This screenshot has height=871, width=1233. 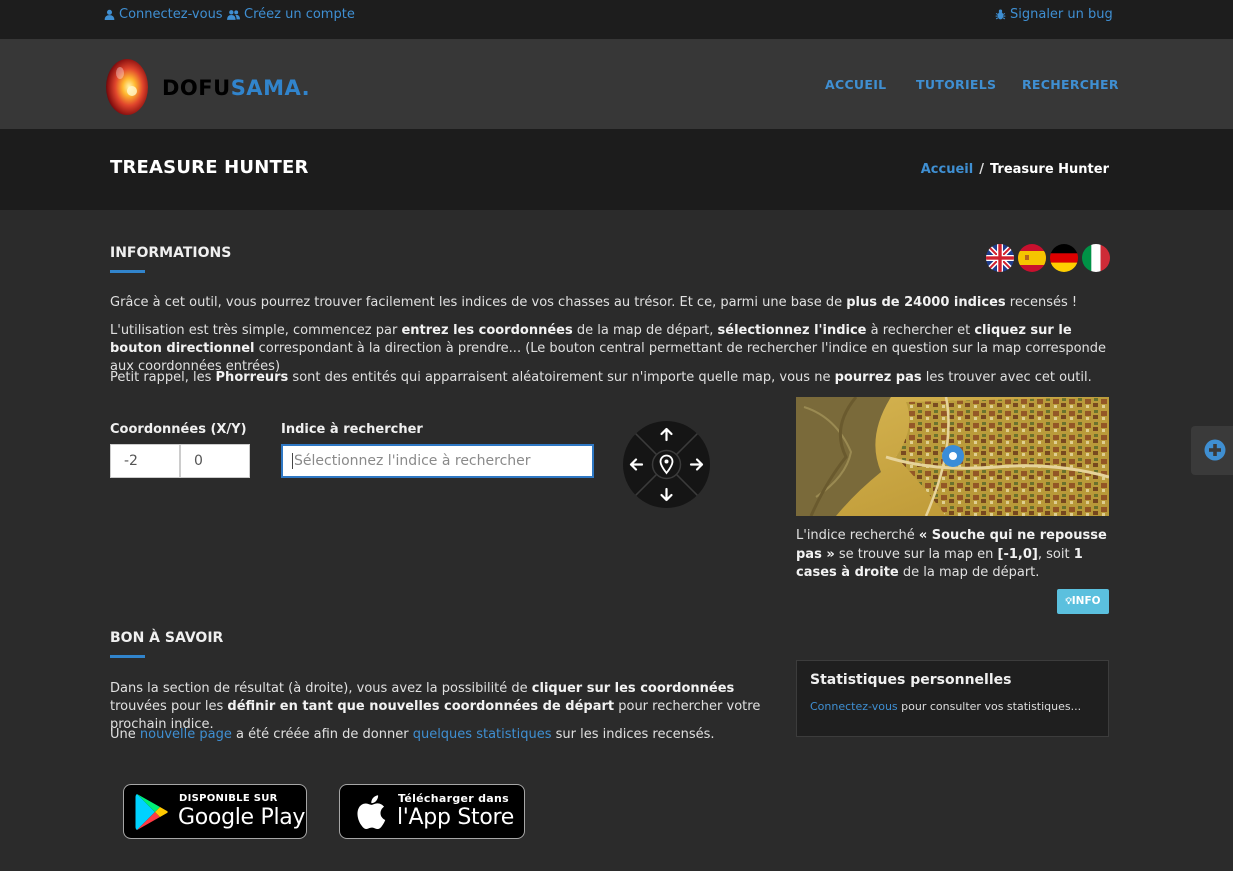 What do you see at coordinates (1064, 258) in the screenshot?
I see `flag-germany-icon` at bounding box center [1064, 258].